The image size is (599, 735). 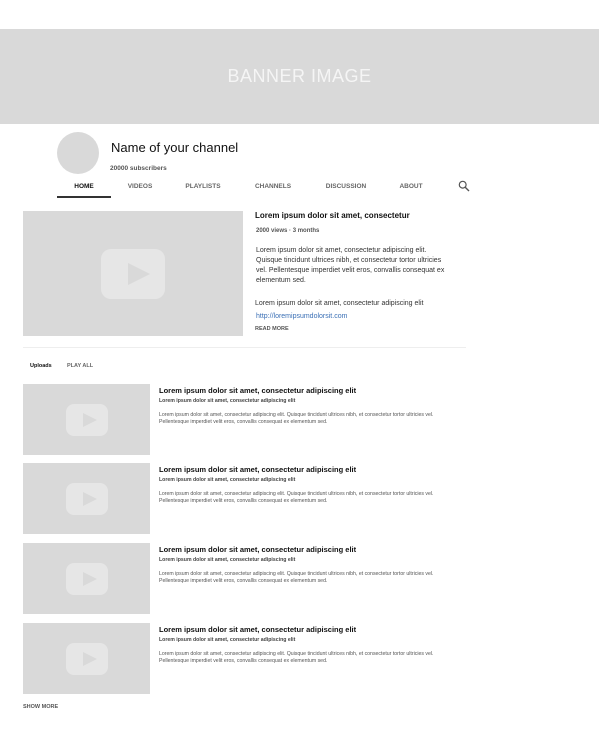 I want to click on tab-channels: CHANNELS, so click(x=273, y=188).